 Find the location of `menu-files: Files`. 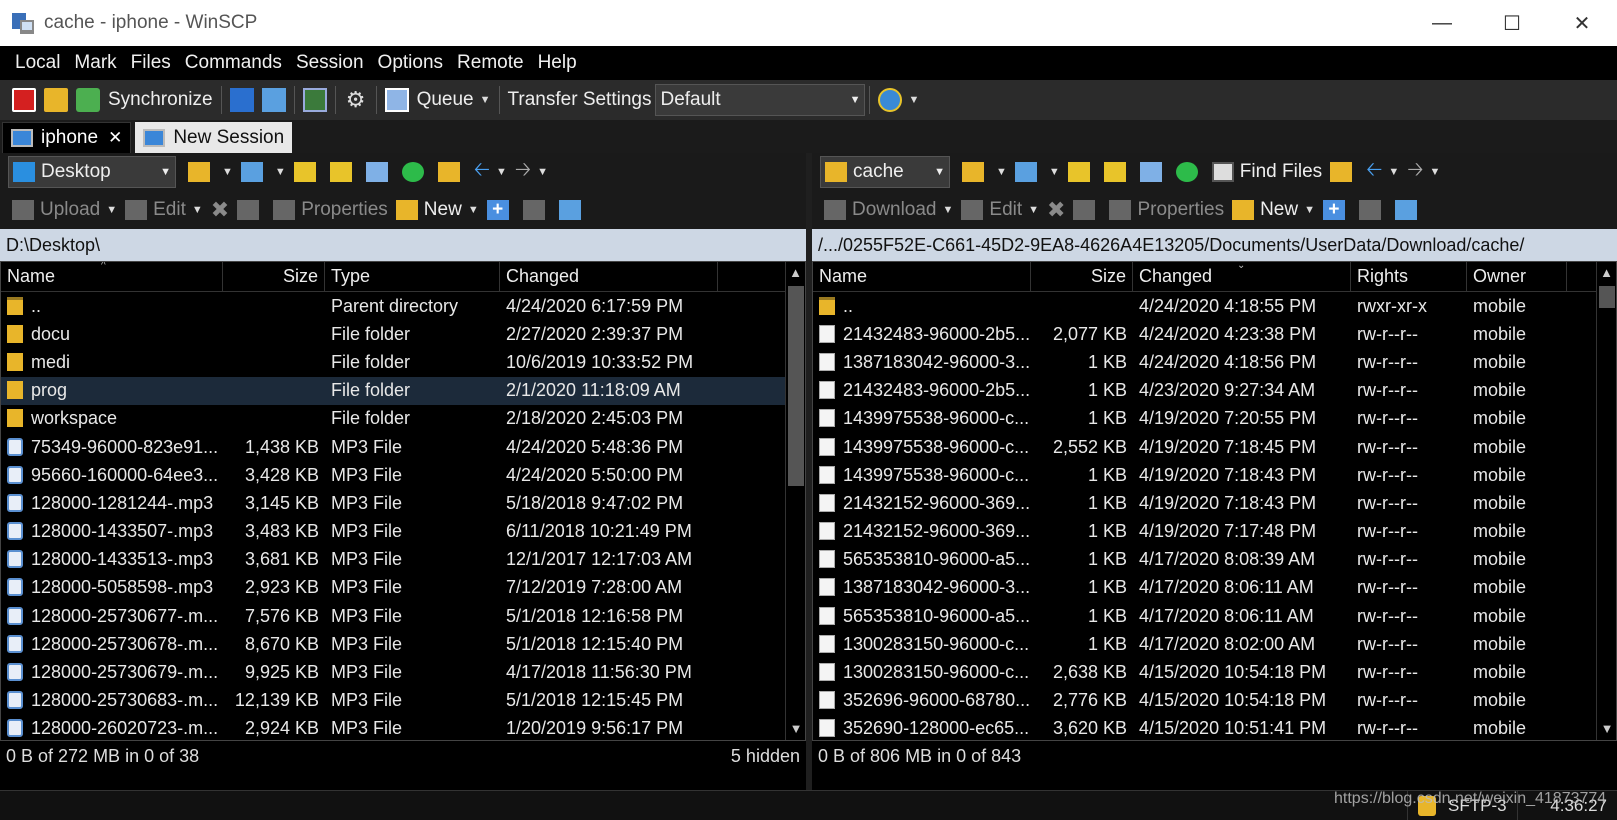

menu-files: Files is located at coordinates (151, 63).